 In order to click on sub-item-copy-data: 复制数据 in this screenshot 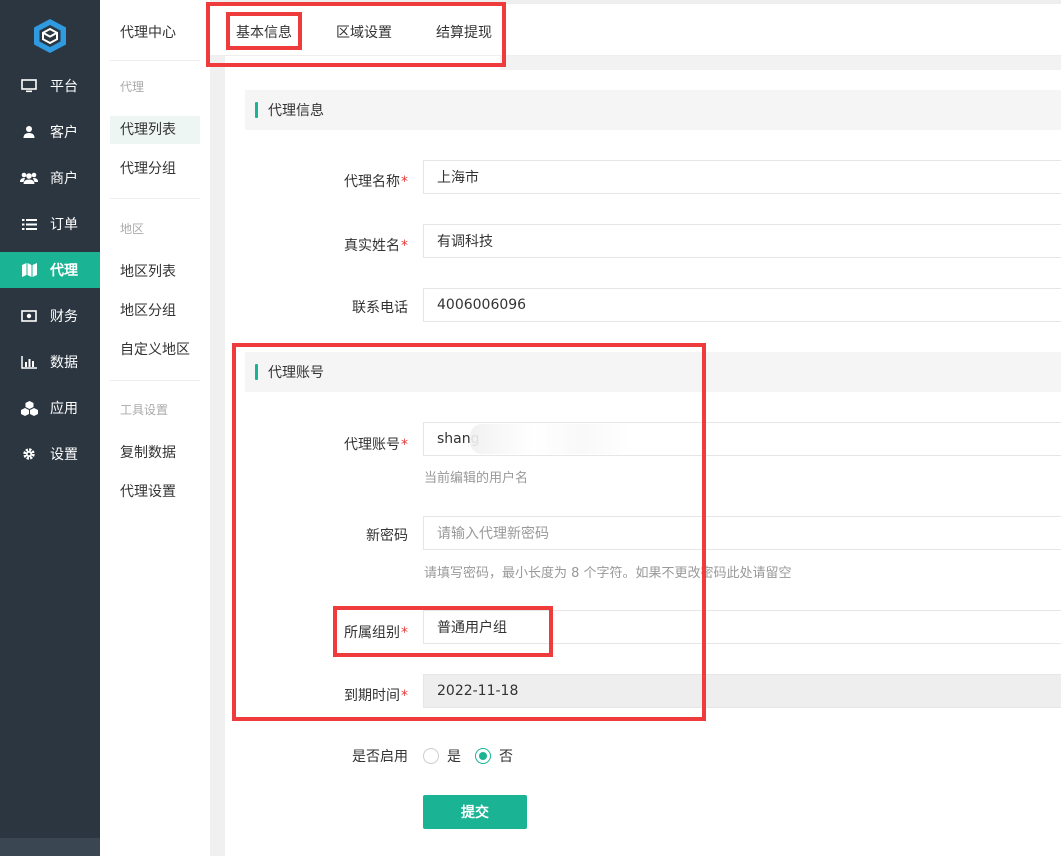, I will do `click(155, 453)`.